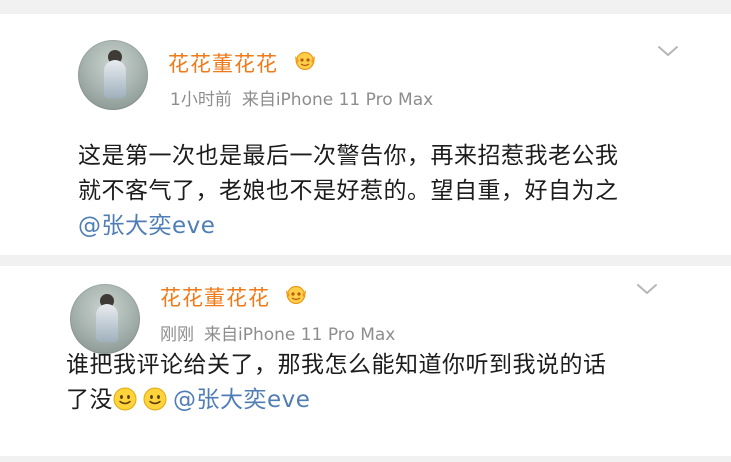  I want to click on post-time: 刚刚, so click(177, 335).